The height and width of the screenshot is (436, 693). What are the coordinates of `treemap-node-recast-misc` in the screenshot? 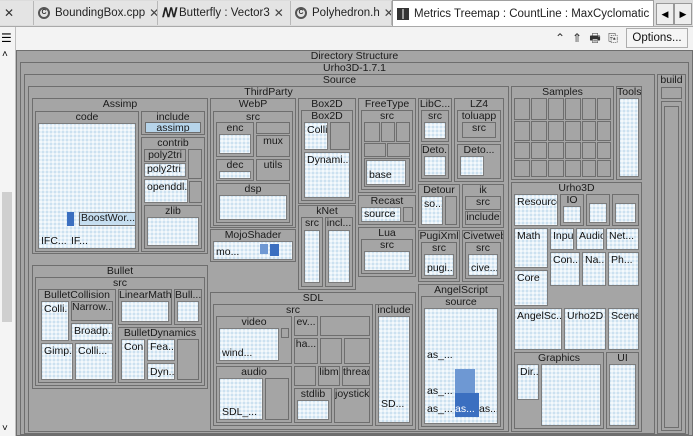 It's located at (408, 214).